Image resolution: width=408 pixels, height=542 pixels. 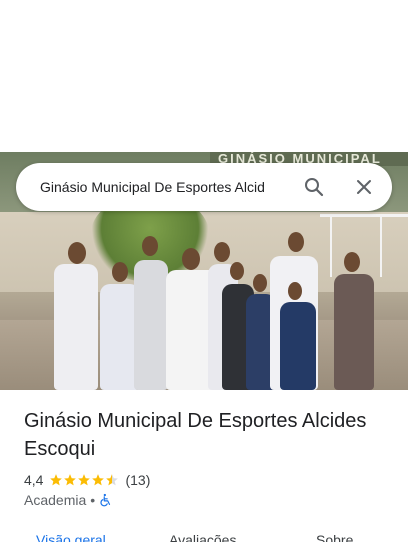 I want to click on search-bar: Ginásio Municipal De Esportes Alcid, so click(x=204, y=187).